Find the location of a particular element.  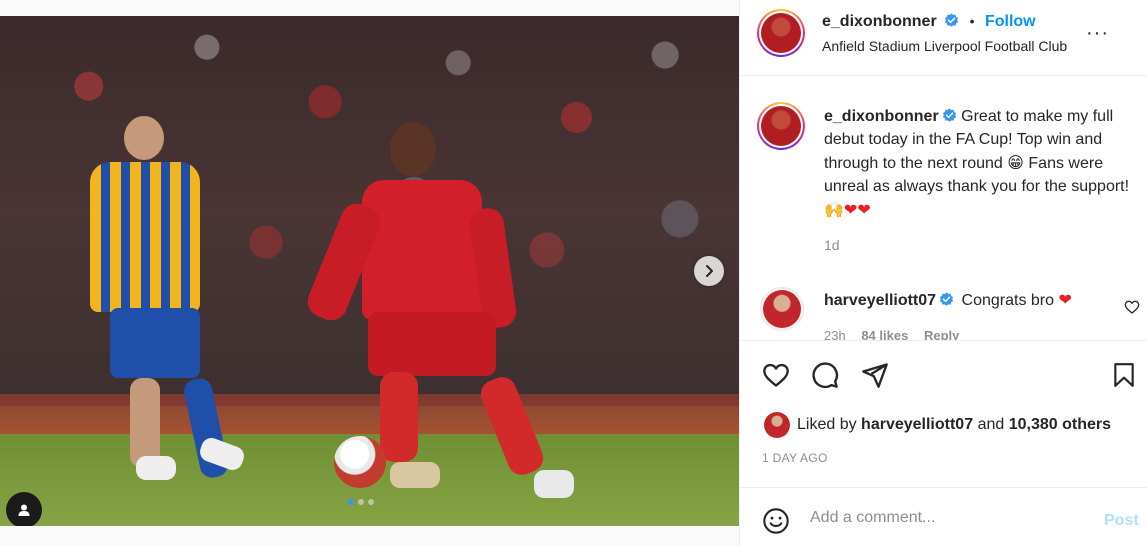

more-options-button: ··· is located at coordinates (1097, 33).